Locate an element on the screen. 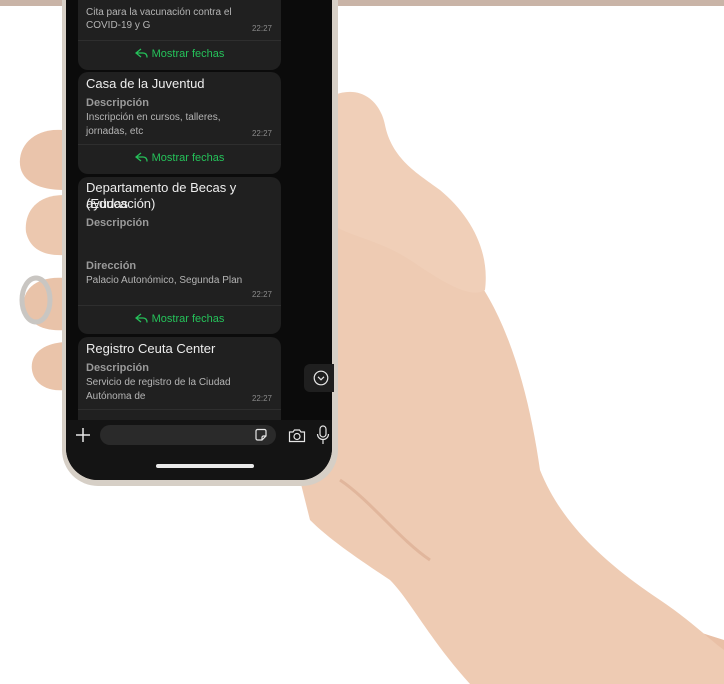  sticker-icon is located at coordinates (261, 435).